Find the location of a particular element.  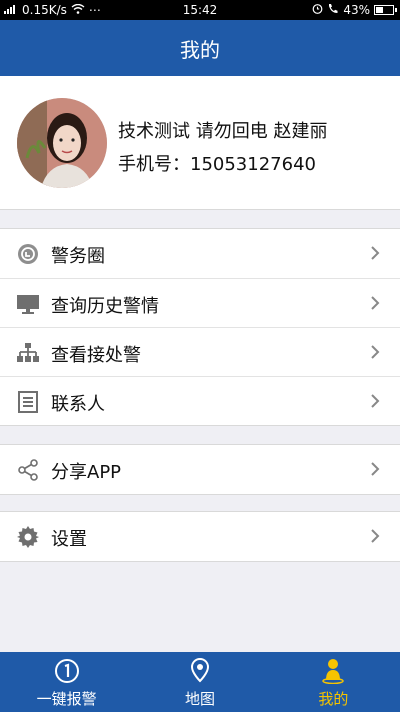

bottom-tab-bar: 一键报警 地图 我的 is located at coordinates (200, 682).